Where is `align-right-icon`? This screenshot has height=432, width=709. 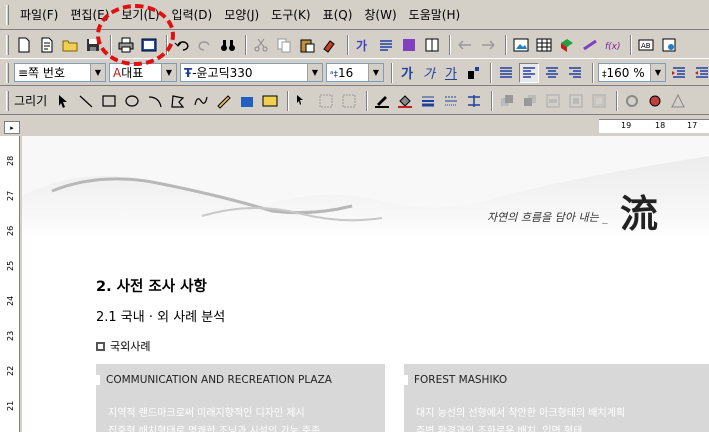 align-right-icon is located at coordinates (575, 73).